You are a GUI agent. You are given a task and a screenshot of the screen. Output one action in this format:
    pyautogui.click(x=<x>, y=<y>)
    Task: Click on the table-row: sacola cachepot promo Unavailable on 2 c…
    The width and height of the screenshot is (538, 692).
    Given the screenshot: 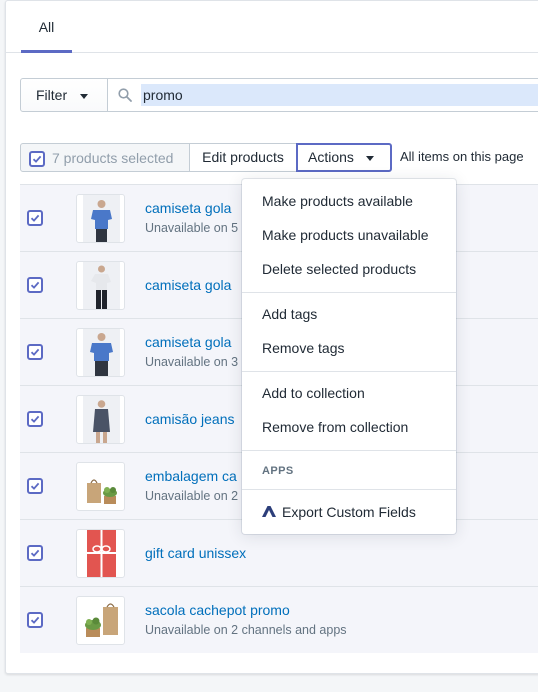 What is the action you would take?
    pyautogui.click(x=279, y=619)
    